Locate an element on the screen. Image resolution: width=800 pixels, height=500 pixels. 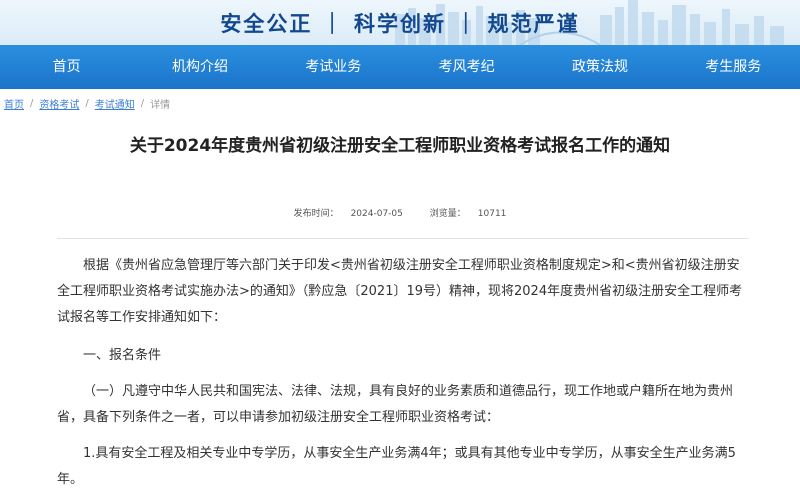
publish-time-label: 发布时间： is located at coordinates (316, 214).